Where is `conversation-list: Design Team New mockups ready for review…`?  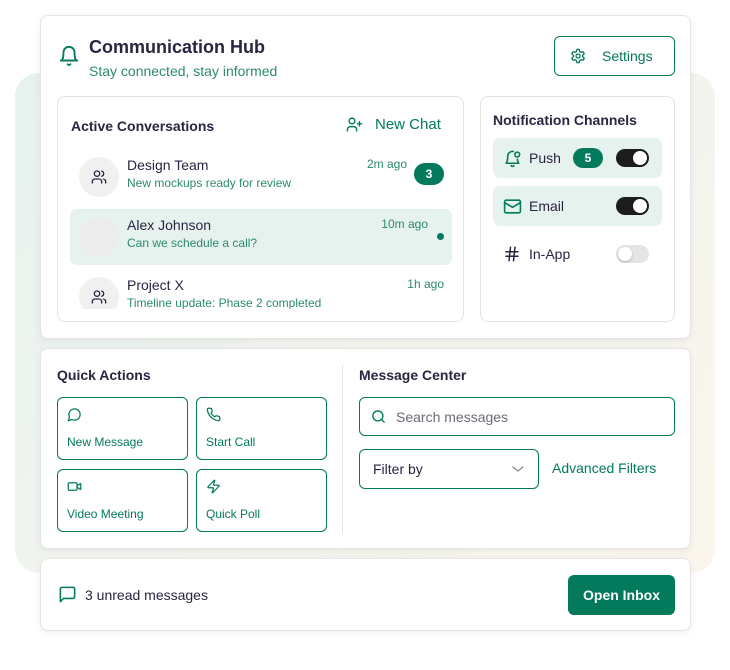 conversation-list: Design Team New mockups ready for review… is located at coordinates (261, 229).